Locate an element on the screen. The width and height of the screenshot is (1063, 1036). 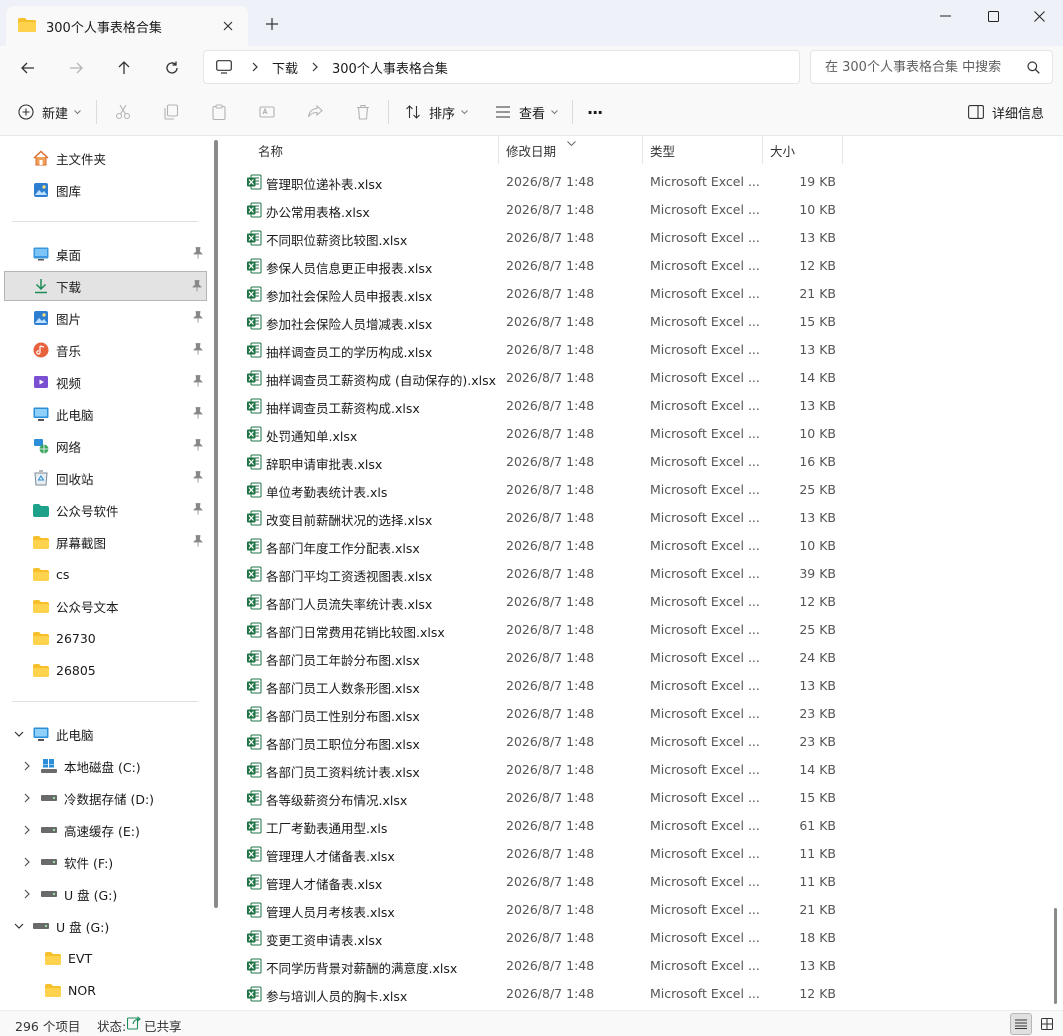
computer-icon is located at coordinates (224, 67).